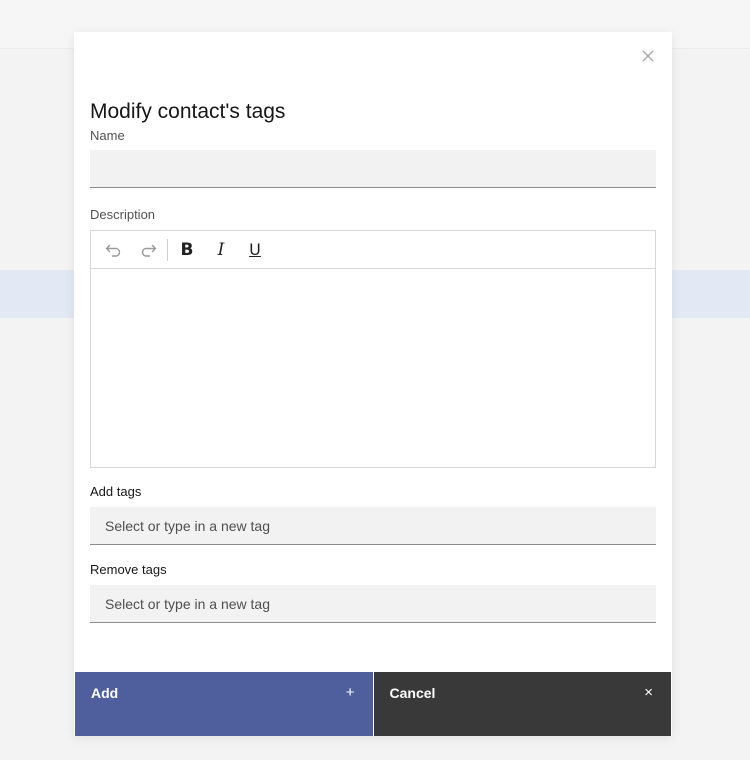  What do you see at coordinates (373, 250) in the screenshot?
I see `editor-toolbar: B I U` at bounding box center [373, 250].